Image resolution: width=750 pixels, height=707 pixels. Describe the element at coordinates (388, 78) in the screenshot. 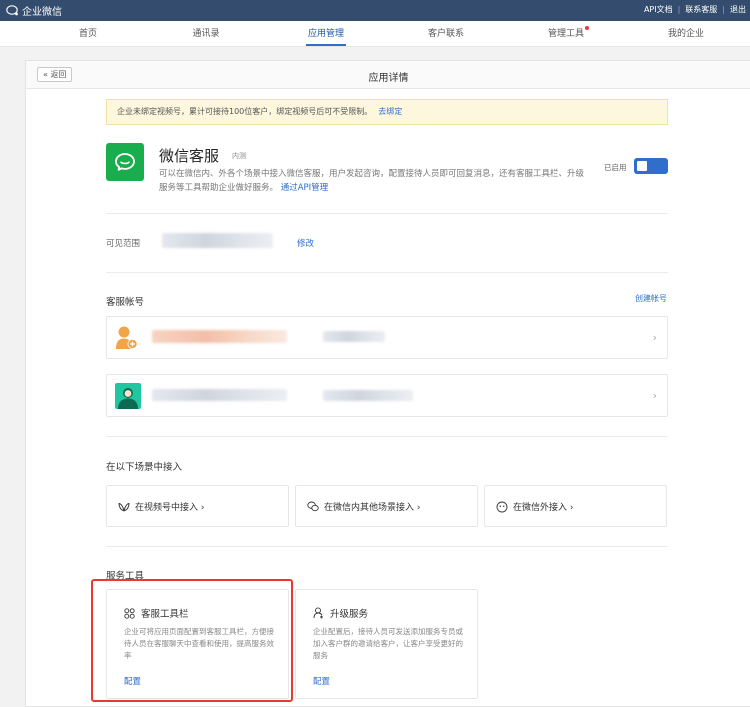

I see `page-title: 应用详情` at that location.